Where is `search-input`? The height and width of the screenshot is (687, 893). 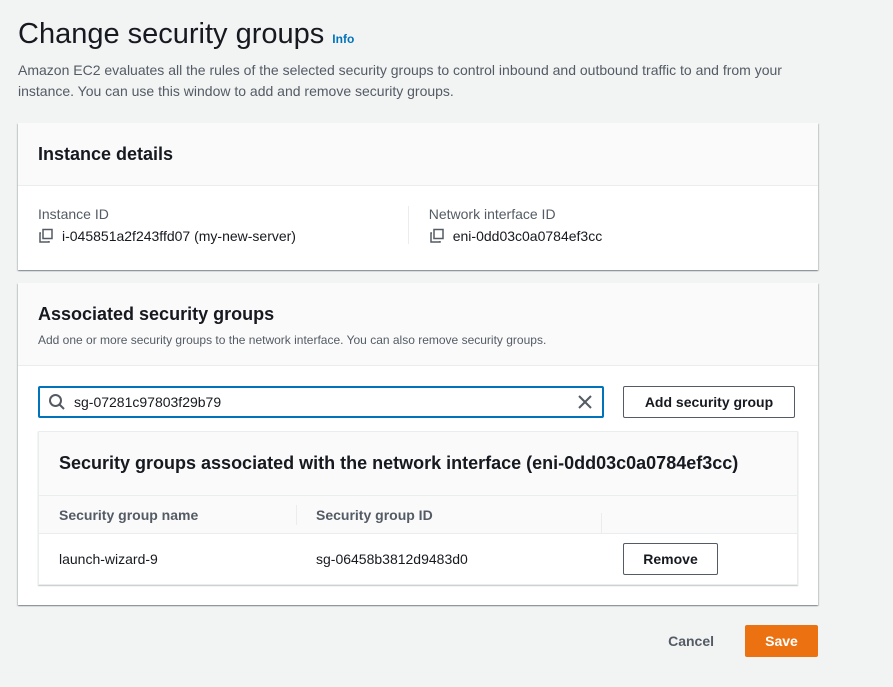
search-input is located at coordinates (325, 402).